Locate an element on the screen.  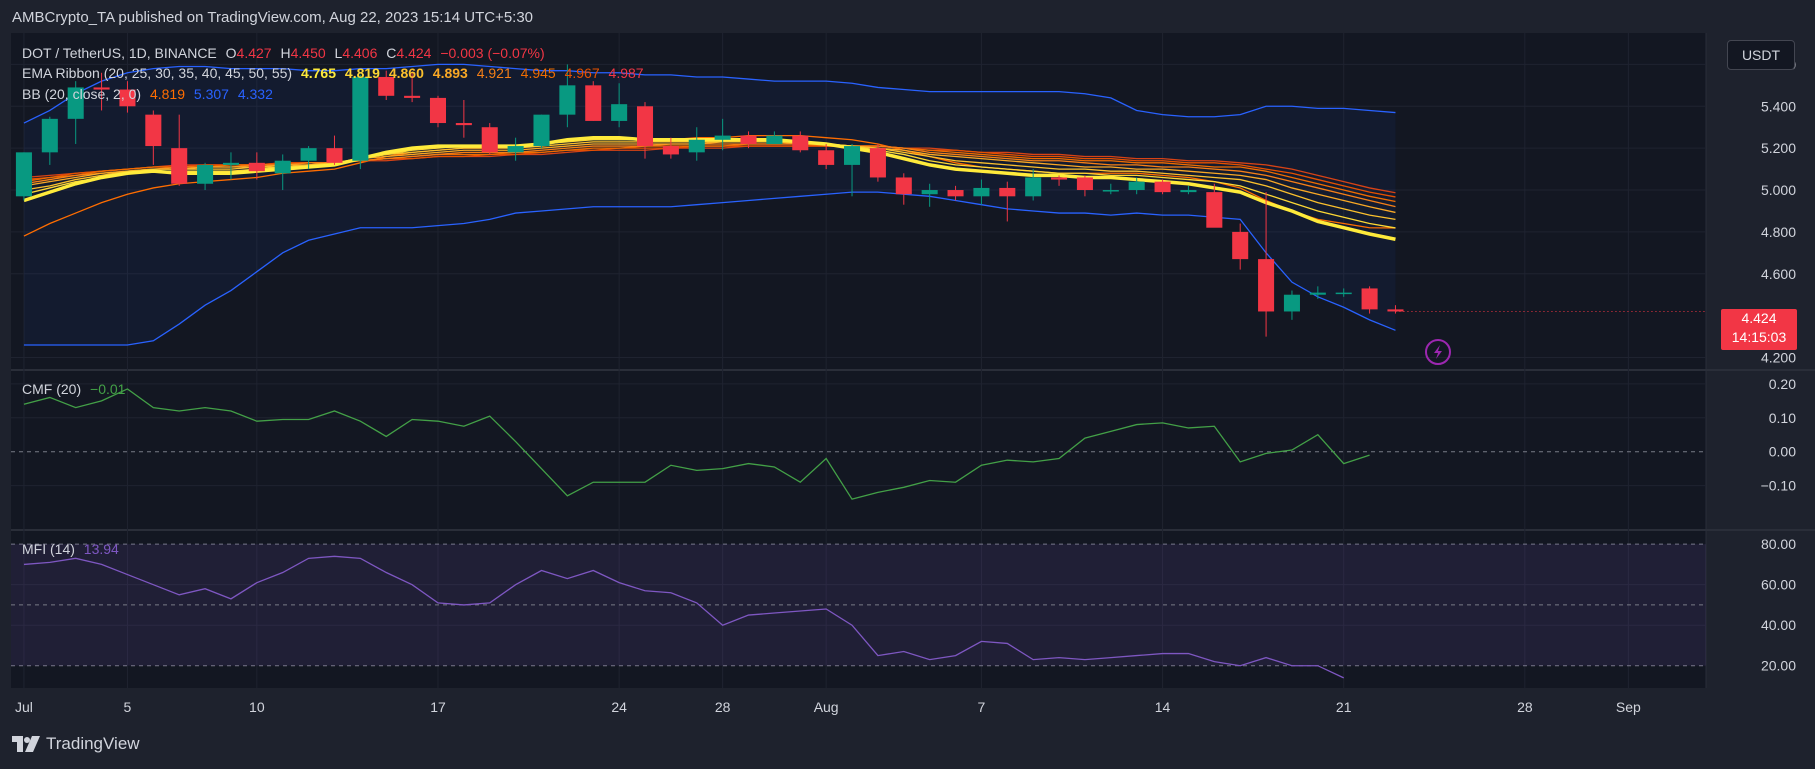
low-value: 4.406 is located at coordinates (360, 53).